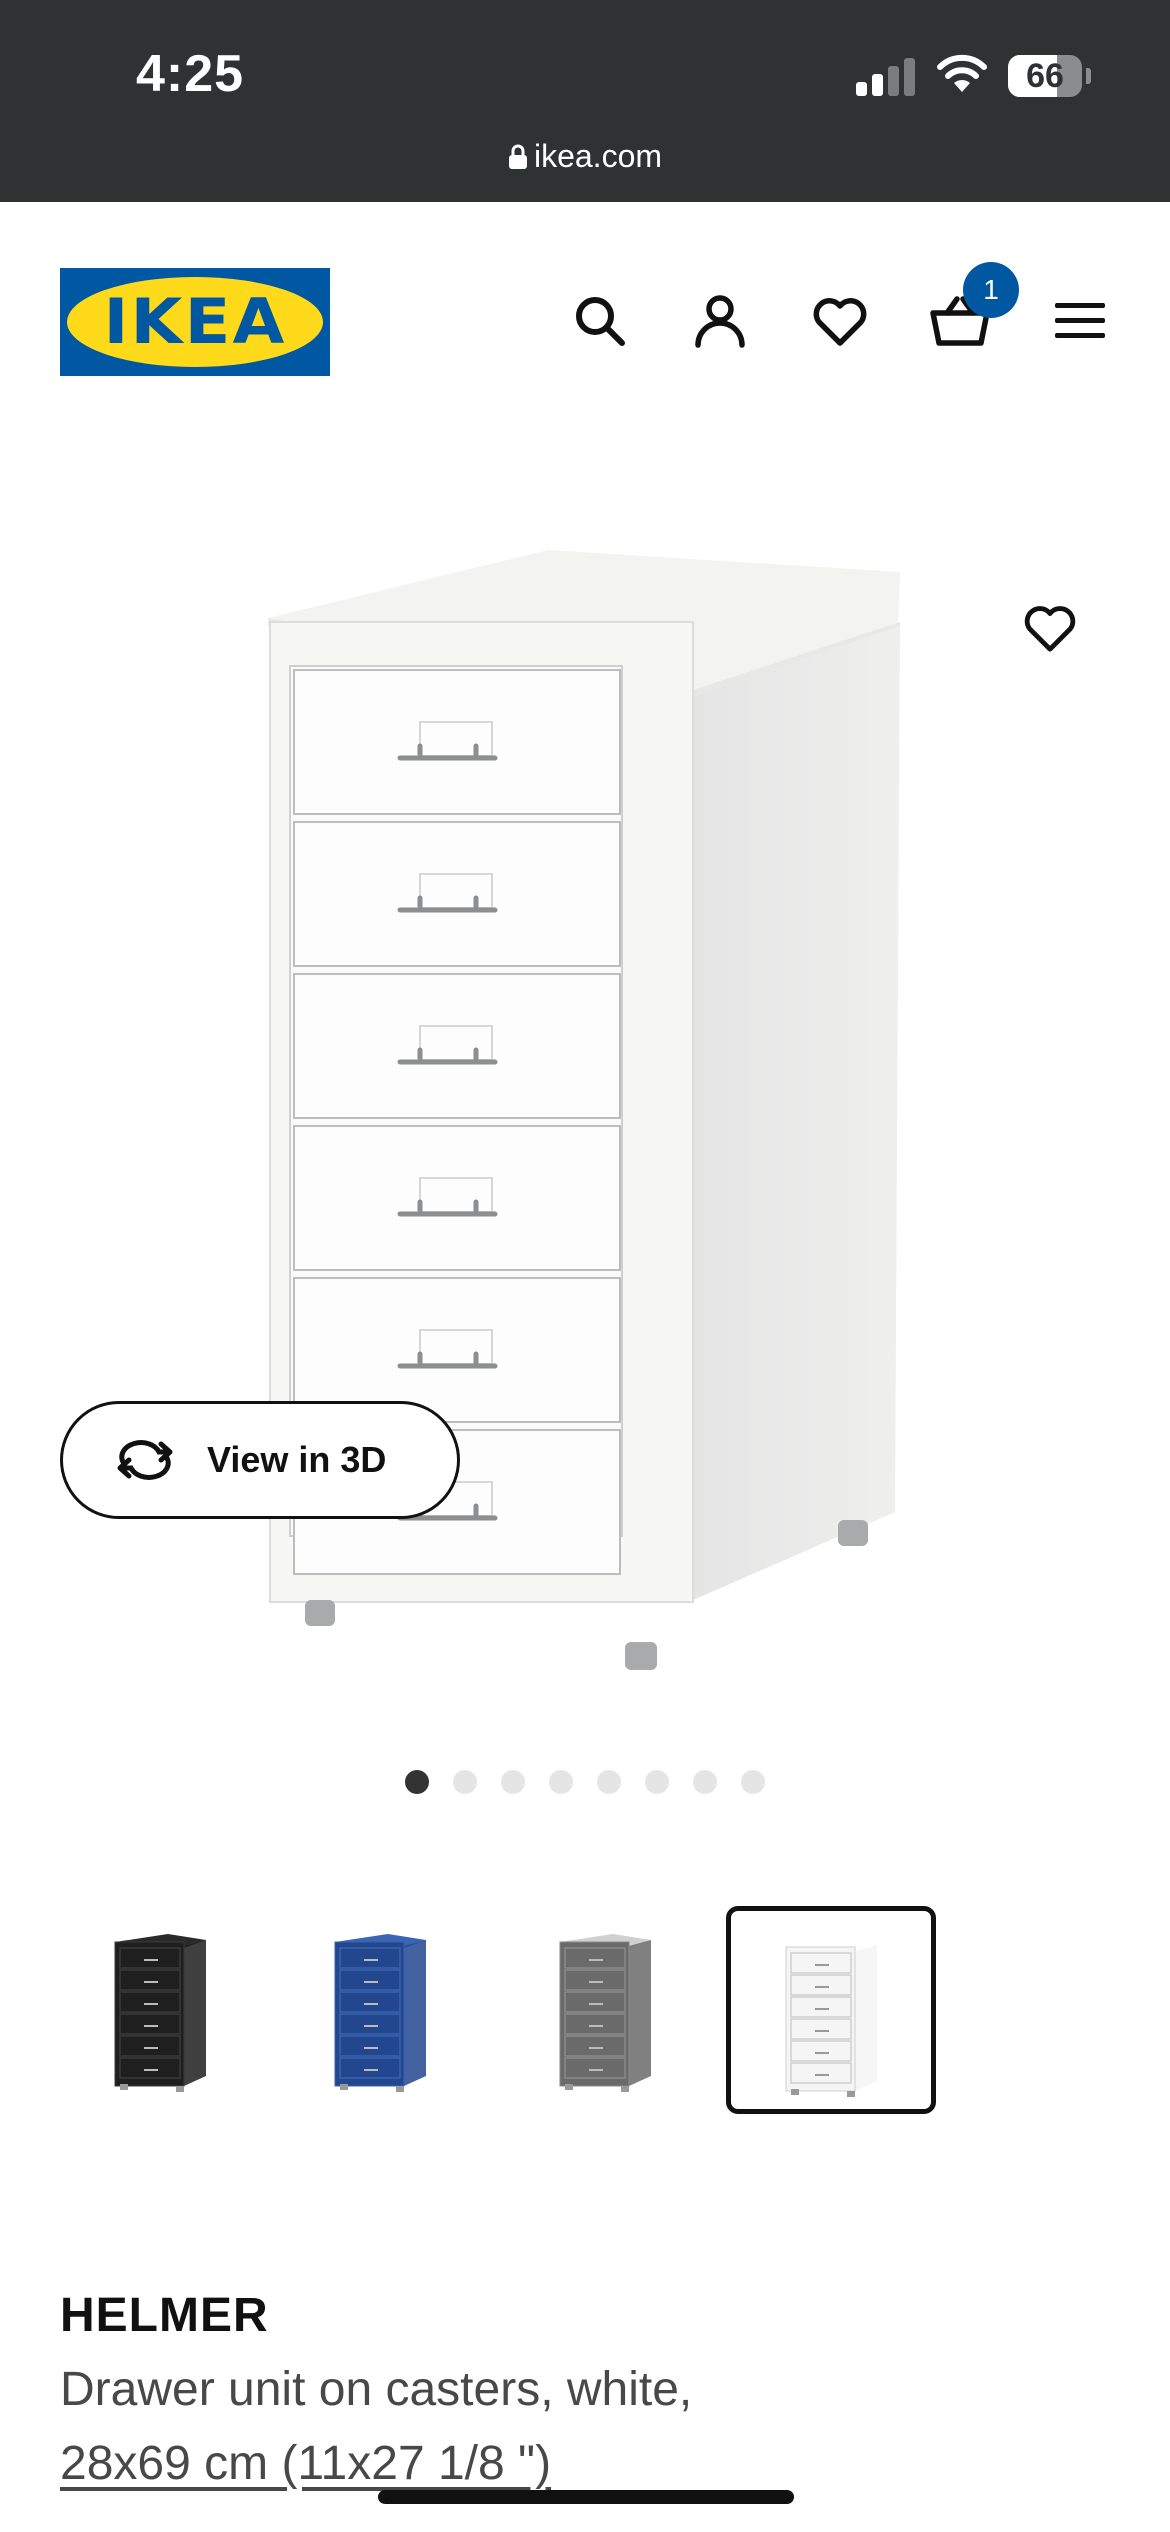 Image resolution: width=1170 pixels, height=2532 pixels. Describe the element at coordinates (991, 290) in the screenshot. I see `cart-count-badge: 1` at that location.